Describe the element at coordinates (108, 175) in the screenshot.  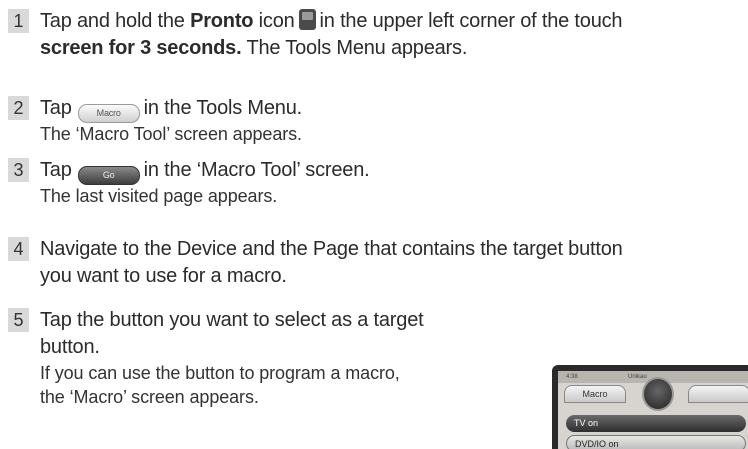
I see `go-button-icon: Go` at that location.